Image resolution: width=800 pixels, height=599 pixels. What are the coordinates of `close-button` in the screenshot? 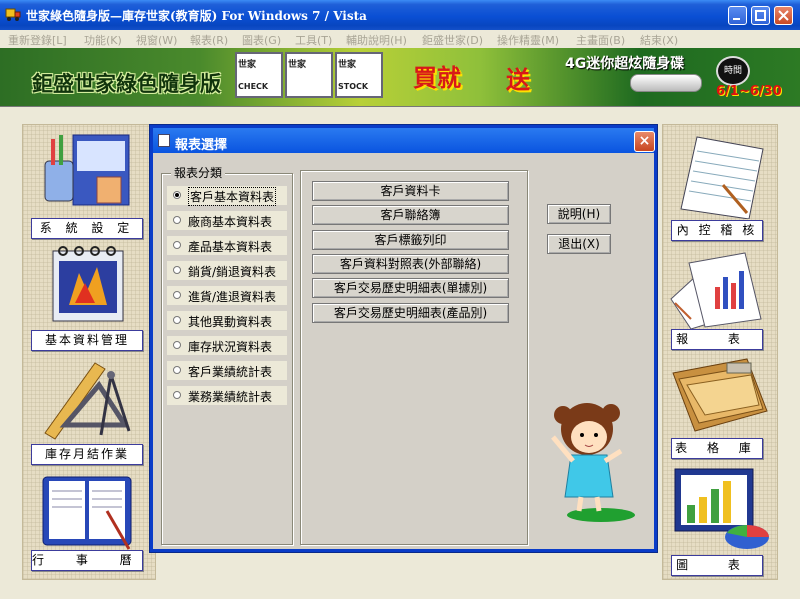 It's located at (783, 15).